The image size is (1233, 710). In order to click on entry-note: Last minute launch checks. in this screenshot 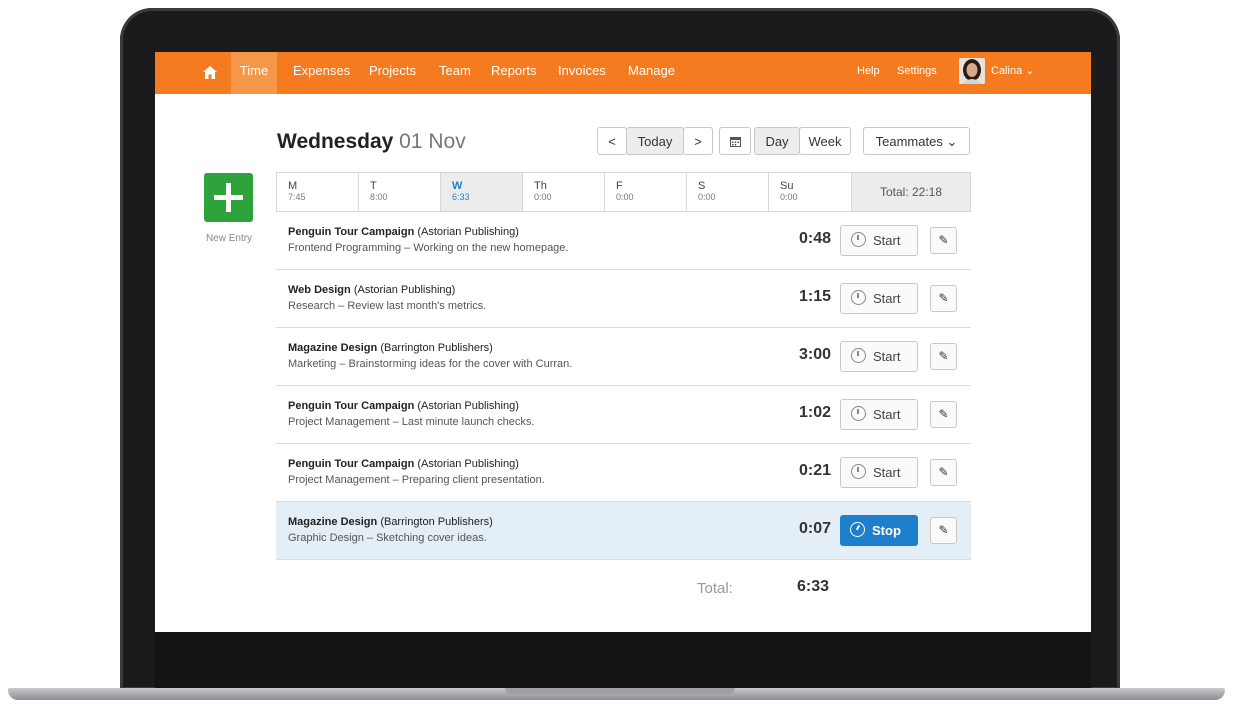, I will do `click(468, 422)`.